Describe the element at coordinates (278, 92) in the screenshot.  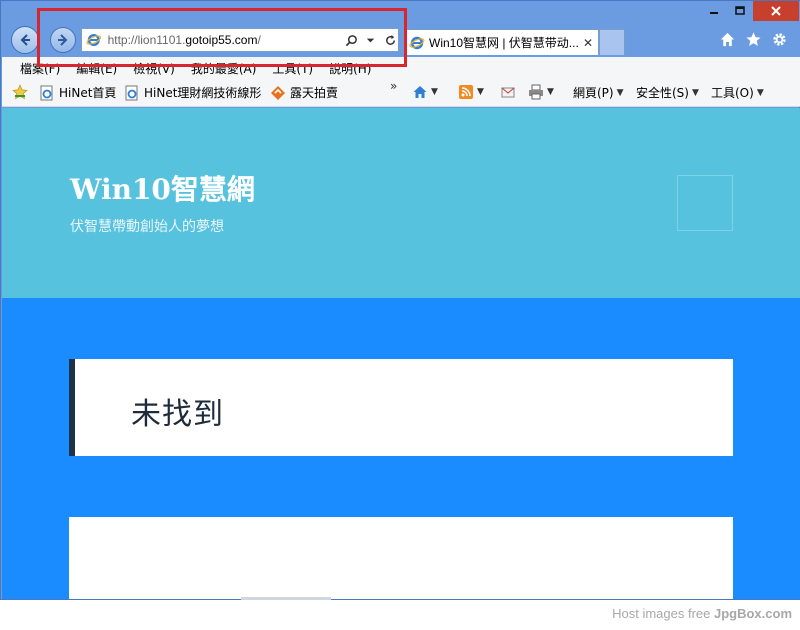
I see `ruten-logo-icon` at that location.